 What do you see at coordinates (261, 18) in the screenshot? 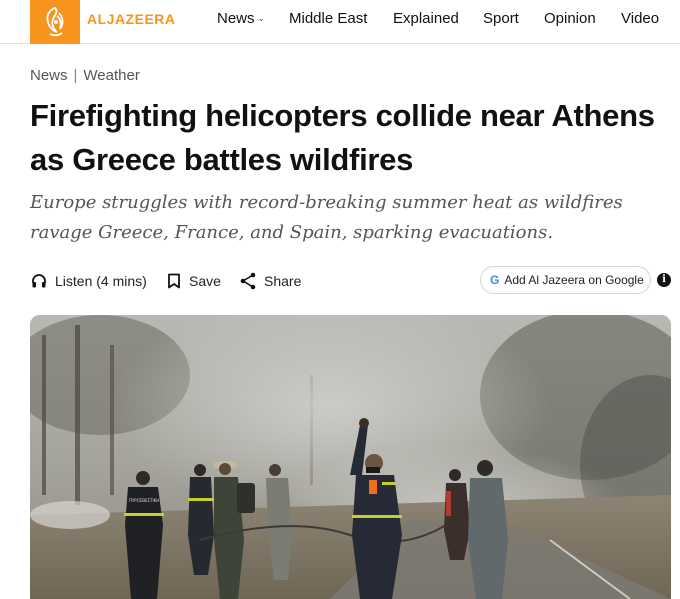
I see `chevron-down-icon: ⌄` at bounding box center [261, 18].